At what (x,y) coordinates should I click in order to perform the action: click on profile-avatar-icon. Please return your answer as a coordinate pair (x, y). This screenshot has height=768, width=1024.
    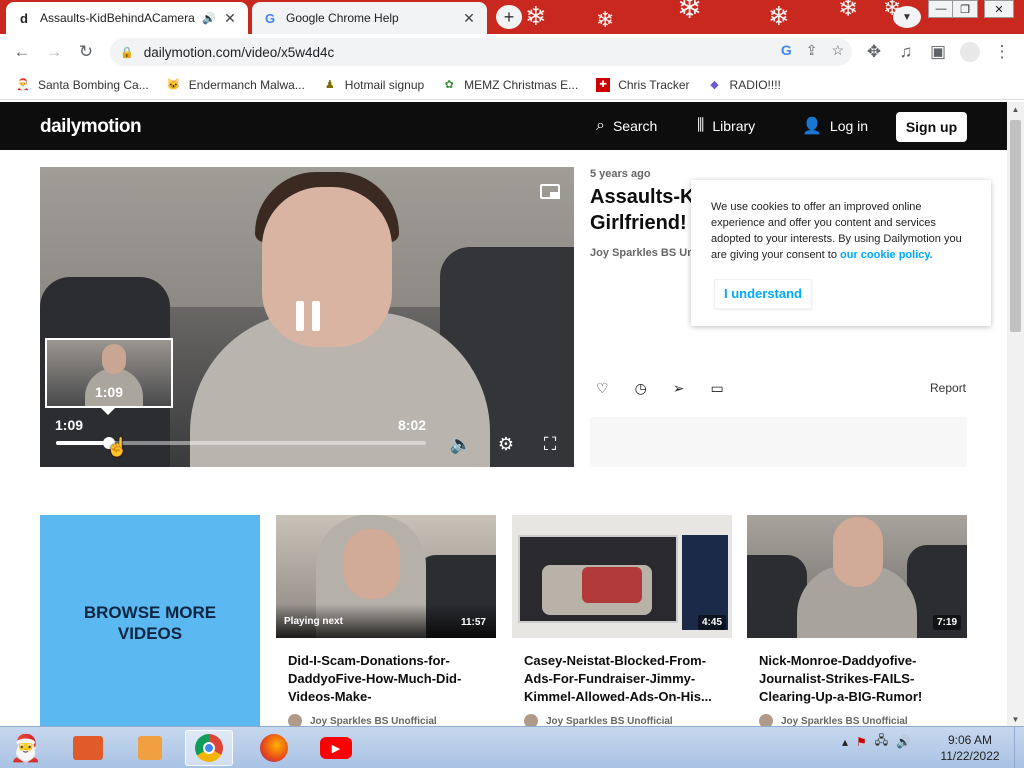
    Looking at the image, I should click on (970, 52).